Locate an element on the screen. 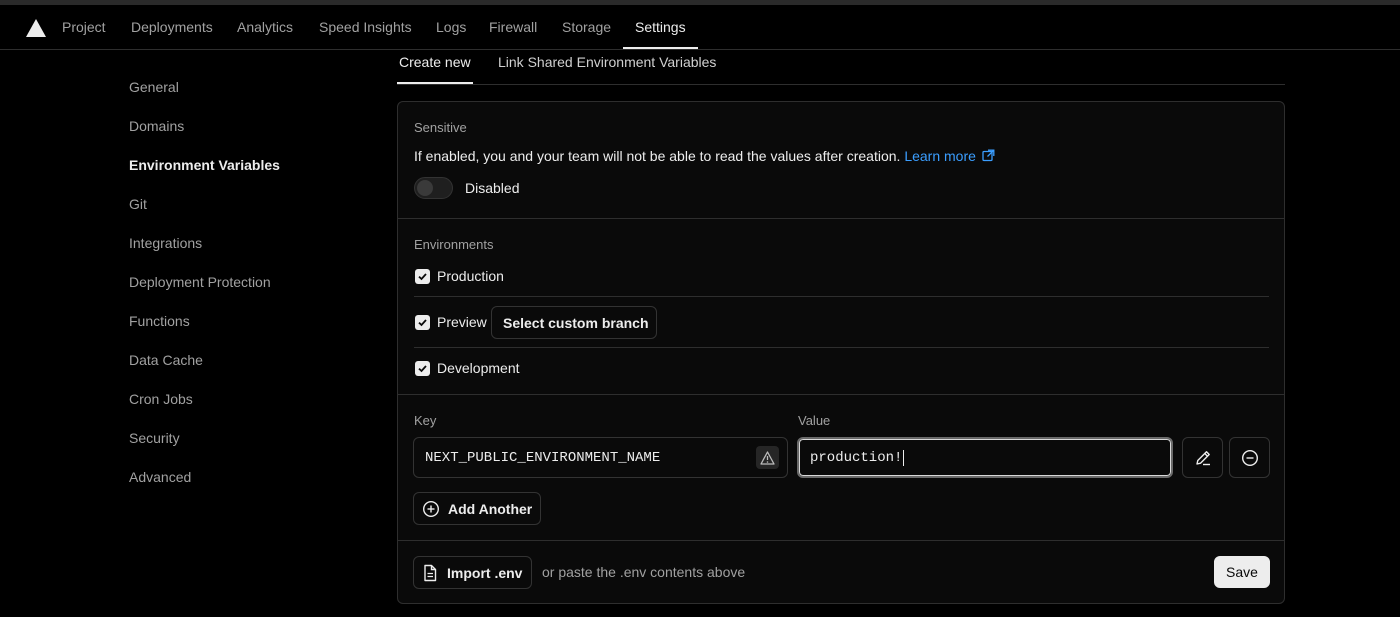 The width and height of the screenshot is (1400, 617). development-checkbox is located at coordinates (422, 368).